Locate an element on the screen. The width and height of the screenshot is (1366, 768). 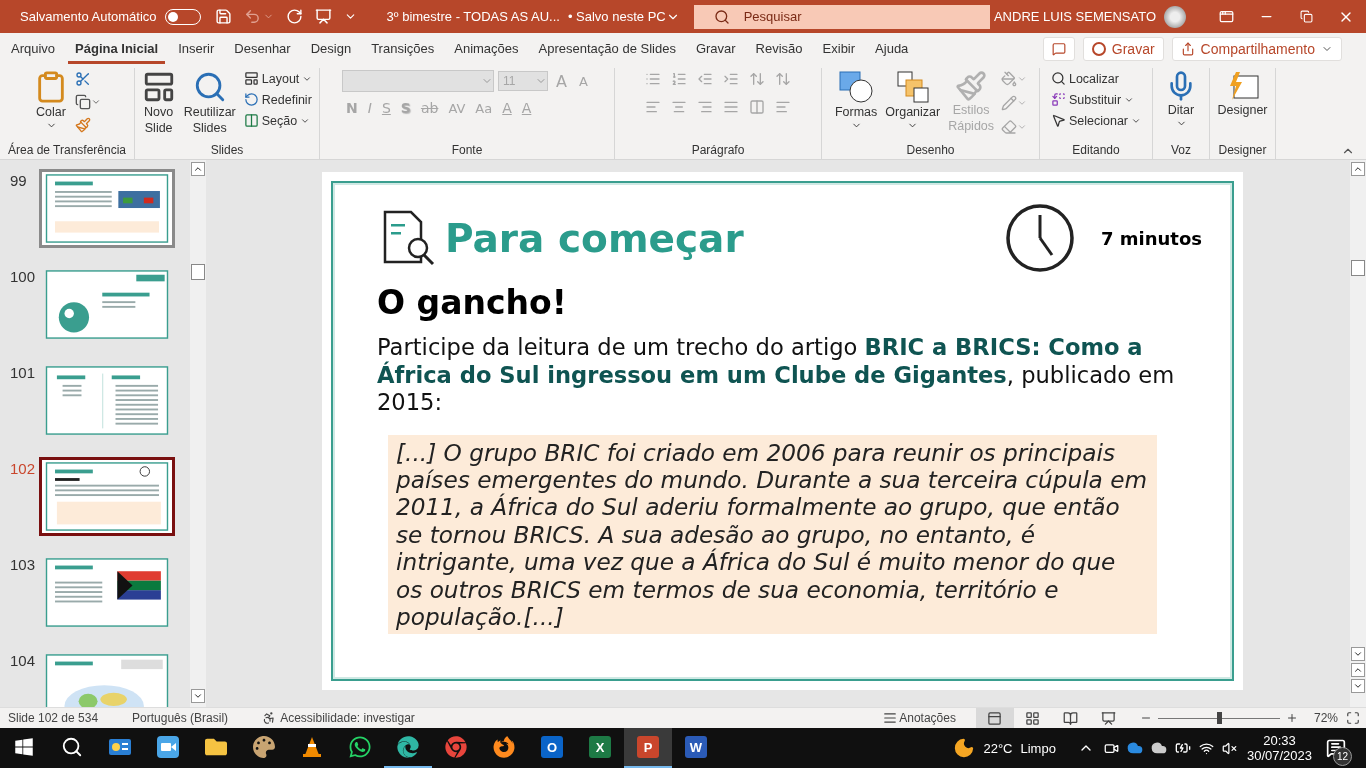
dictate-button: Ditar is located at coordinates (1181, 99).